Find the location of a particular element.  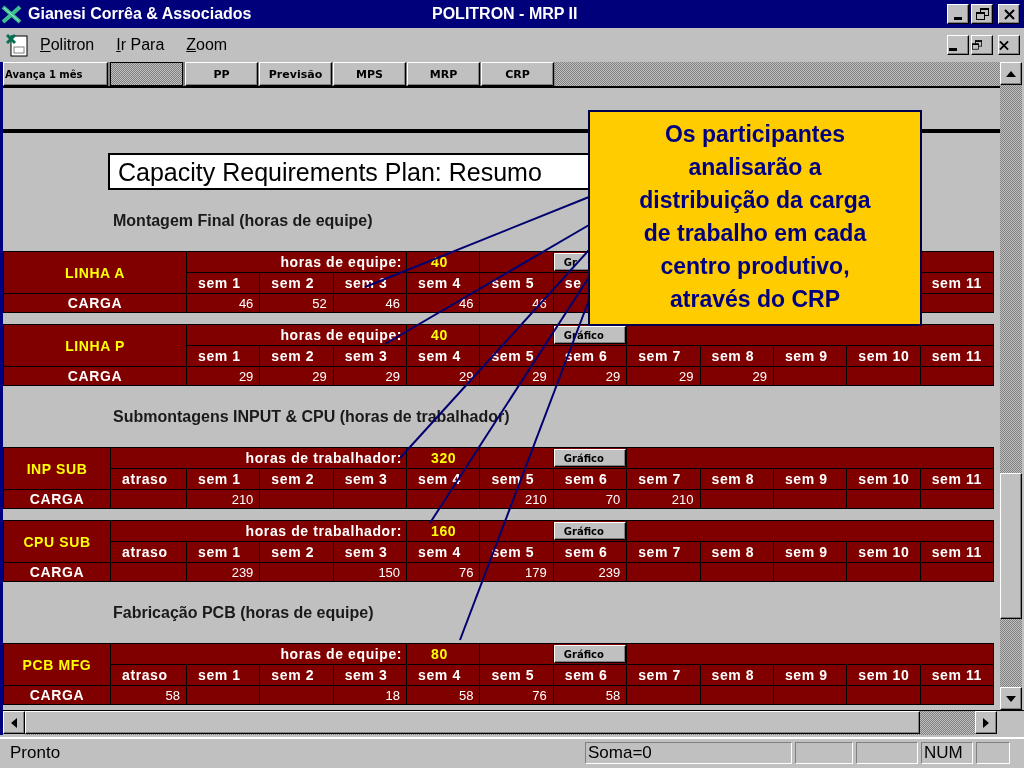

center-name: LINHA P is located at coordinates (95, 345).